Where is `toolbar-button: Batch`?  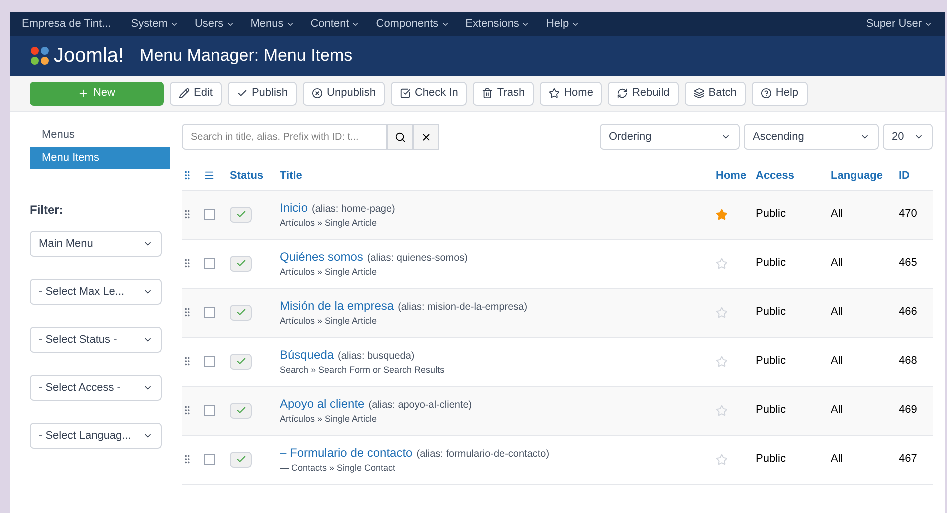 toolbar-button: Batch is located at coordinates (715, 94).